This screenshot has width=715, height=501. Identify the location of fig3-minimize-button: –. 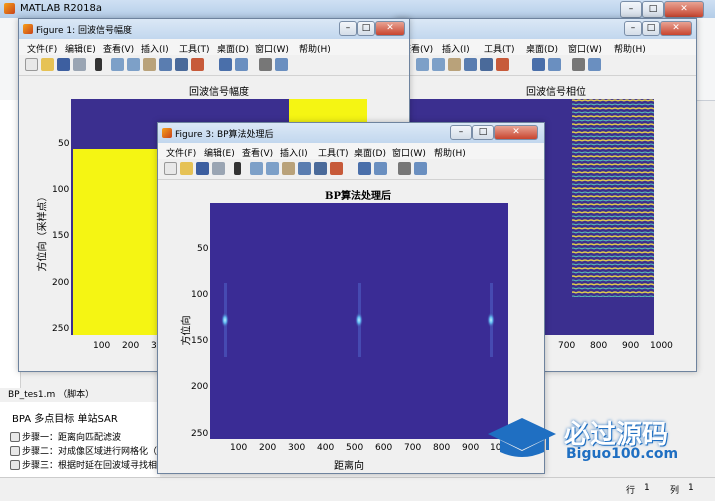
(461, 132).